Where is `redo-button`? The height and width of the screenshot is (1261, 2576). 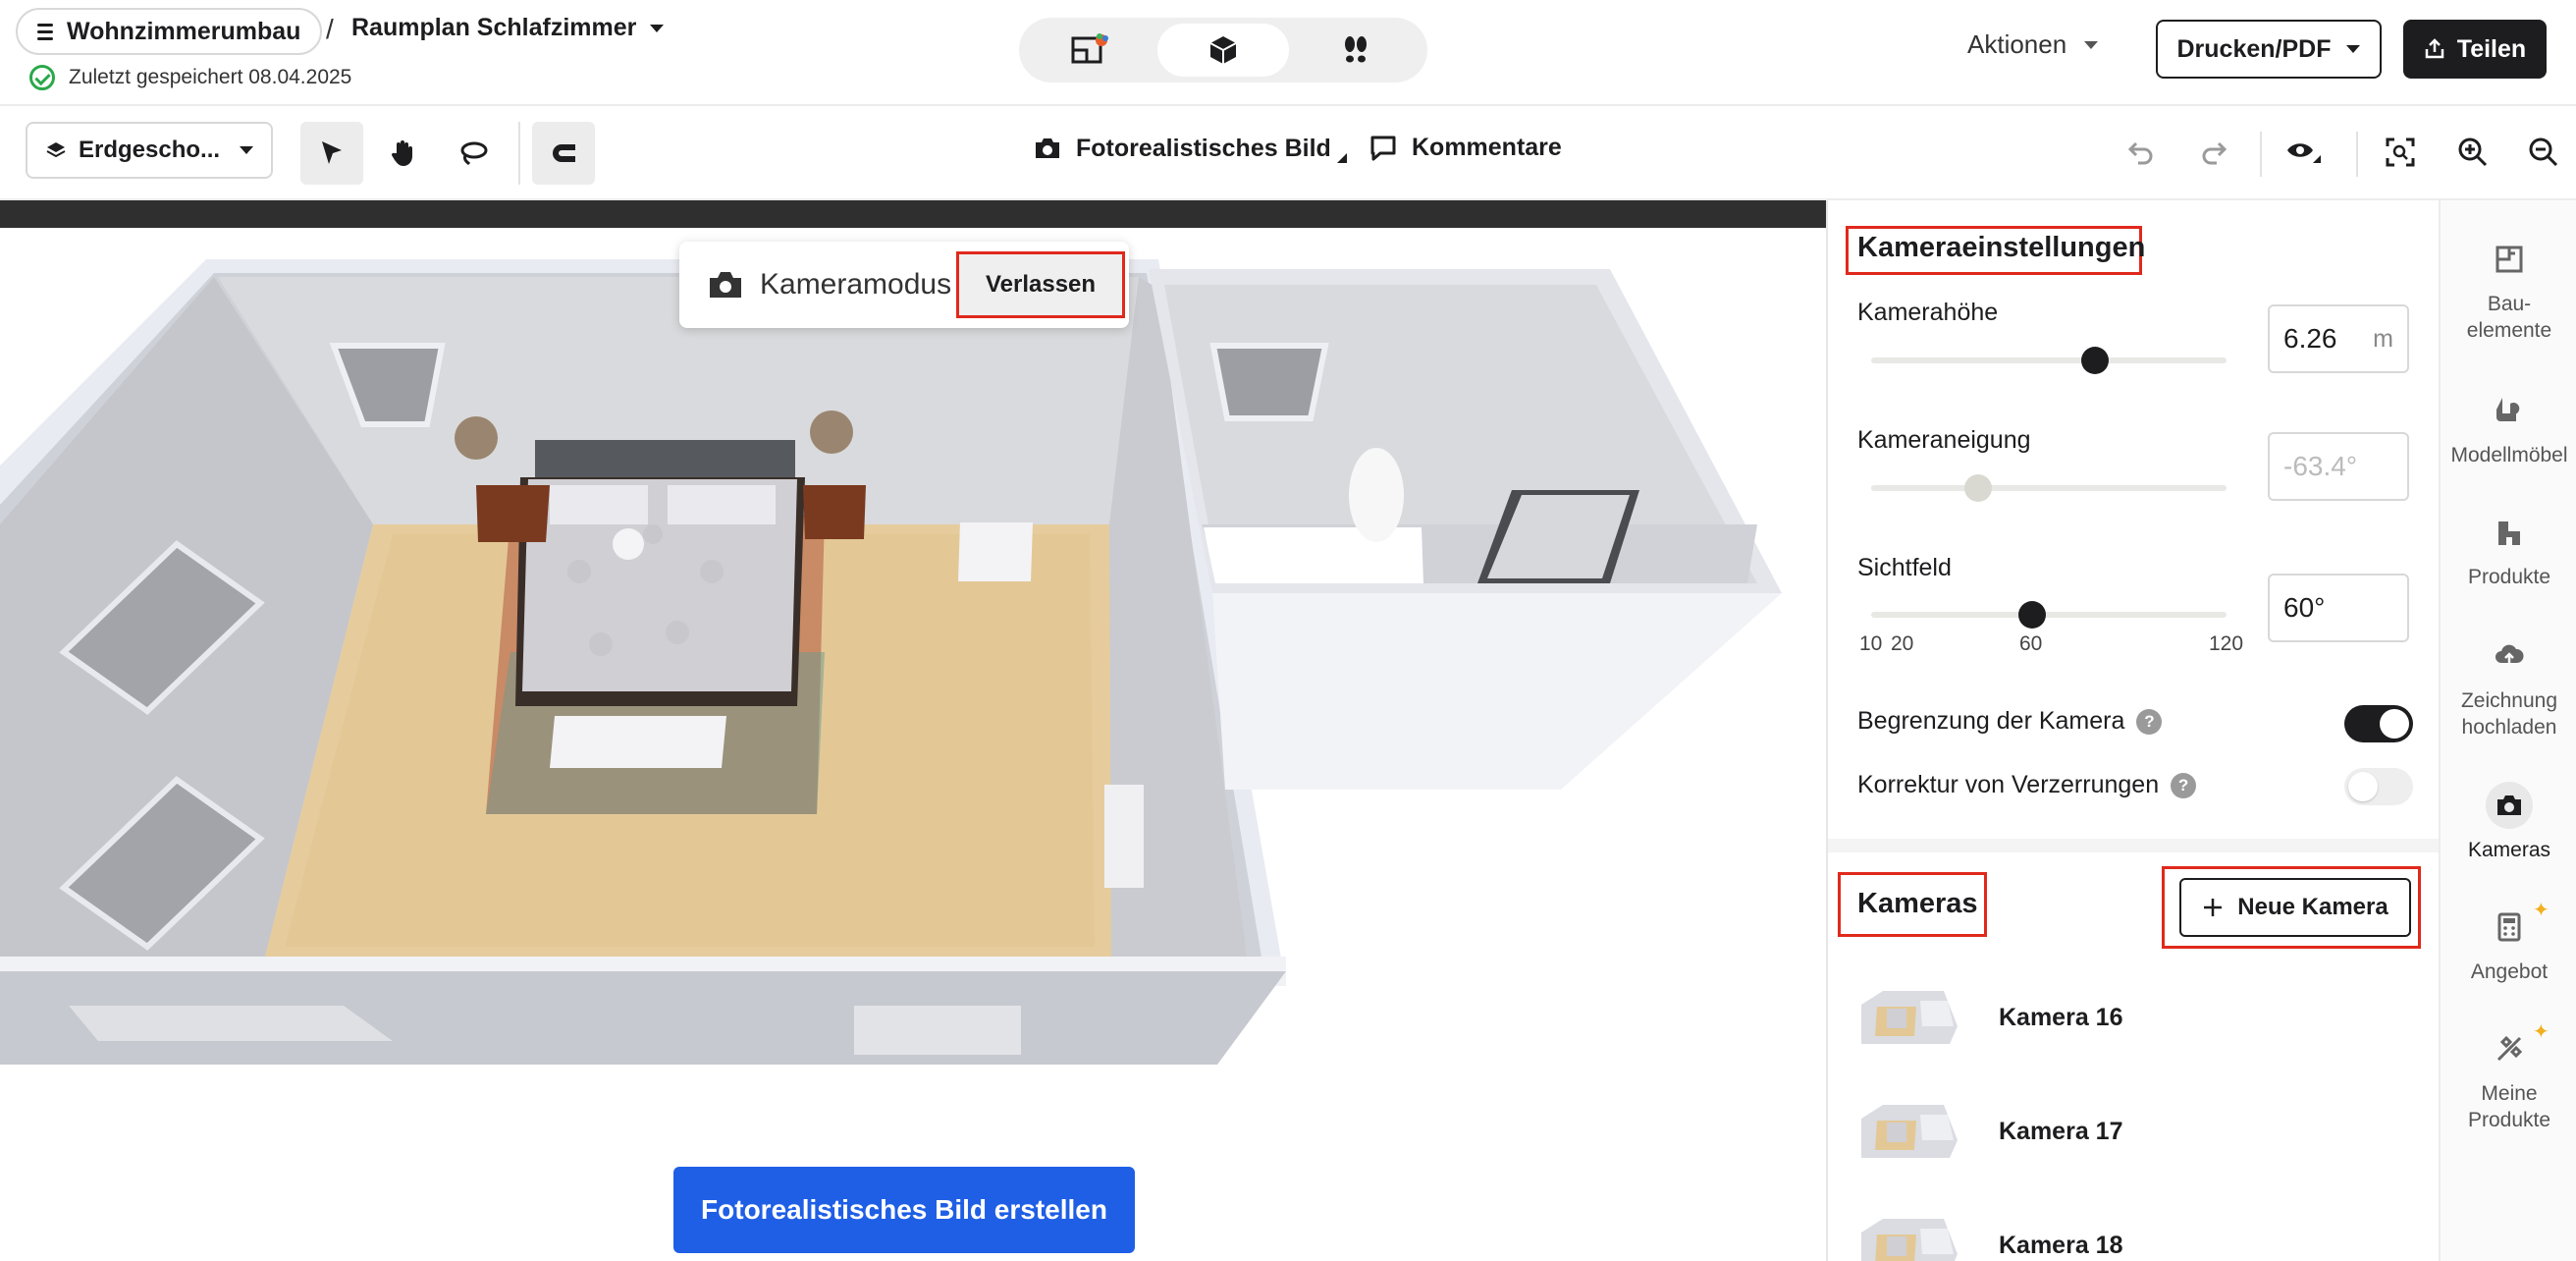 redo-button is located at coordinates (2213, 152).